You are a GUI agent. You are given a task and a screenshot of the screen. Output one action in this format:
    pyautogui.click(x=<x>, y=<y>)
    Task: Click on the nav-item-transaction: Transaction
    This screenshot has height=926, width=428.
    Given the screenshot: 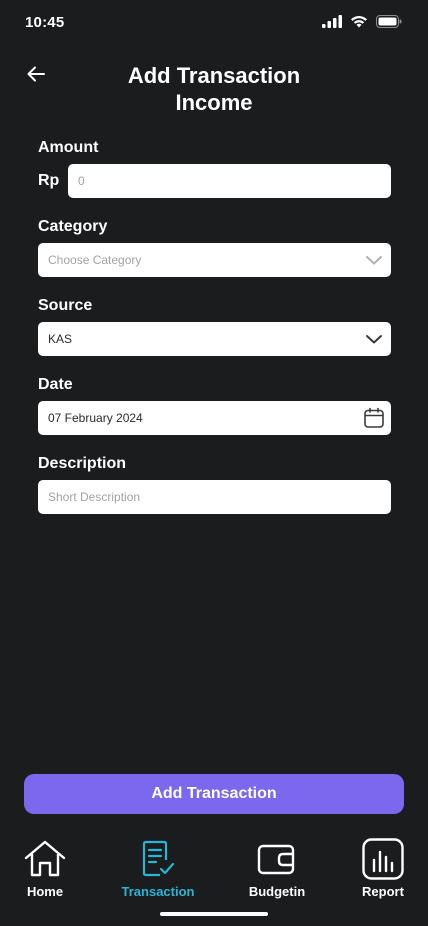 What is the action you would take?
    pyautogui.click(x=158, y=868)
    